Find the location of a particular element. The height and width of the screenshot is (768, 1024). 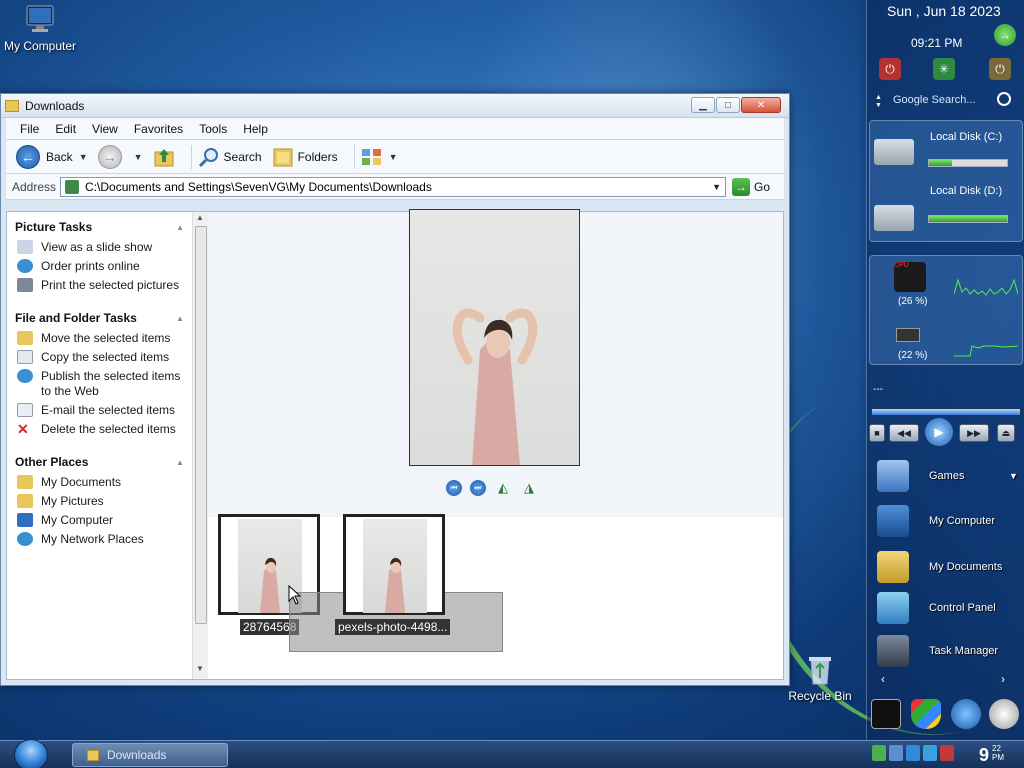

security-shield-icon is located at coordinates (926, 714).